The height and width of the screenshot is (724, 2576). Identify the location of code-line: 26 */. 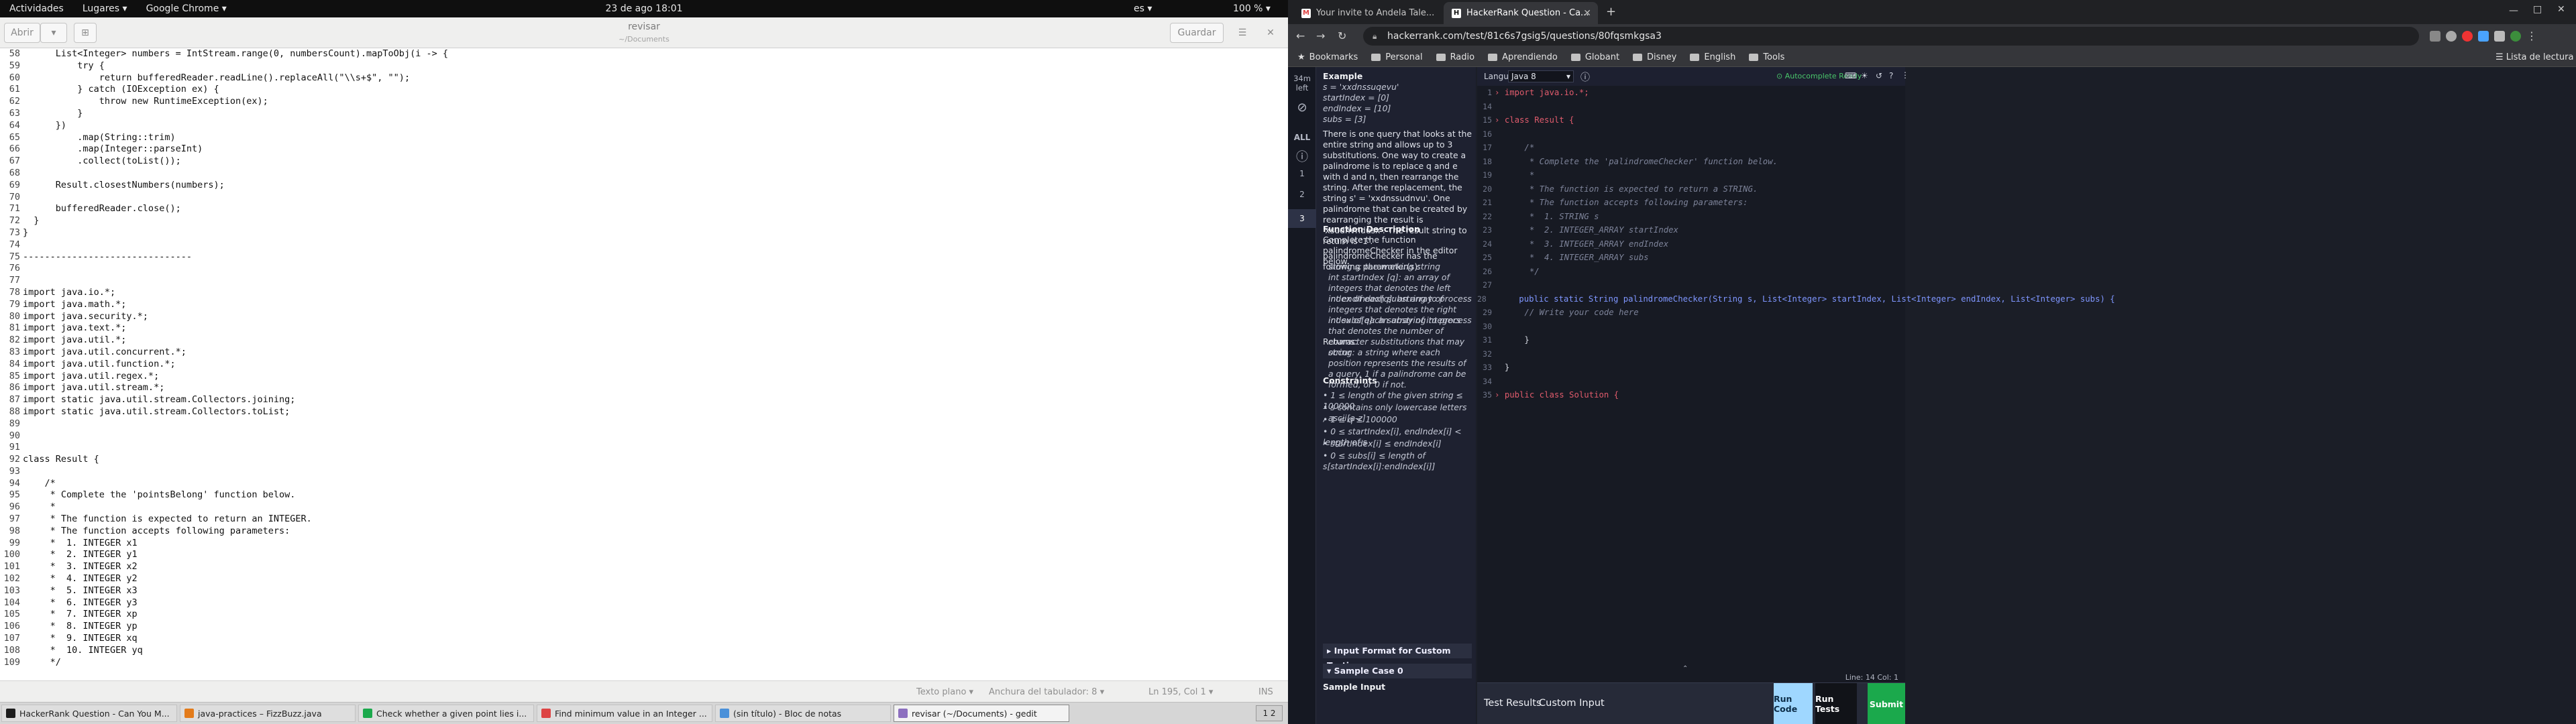
(1691, 272).